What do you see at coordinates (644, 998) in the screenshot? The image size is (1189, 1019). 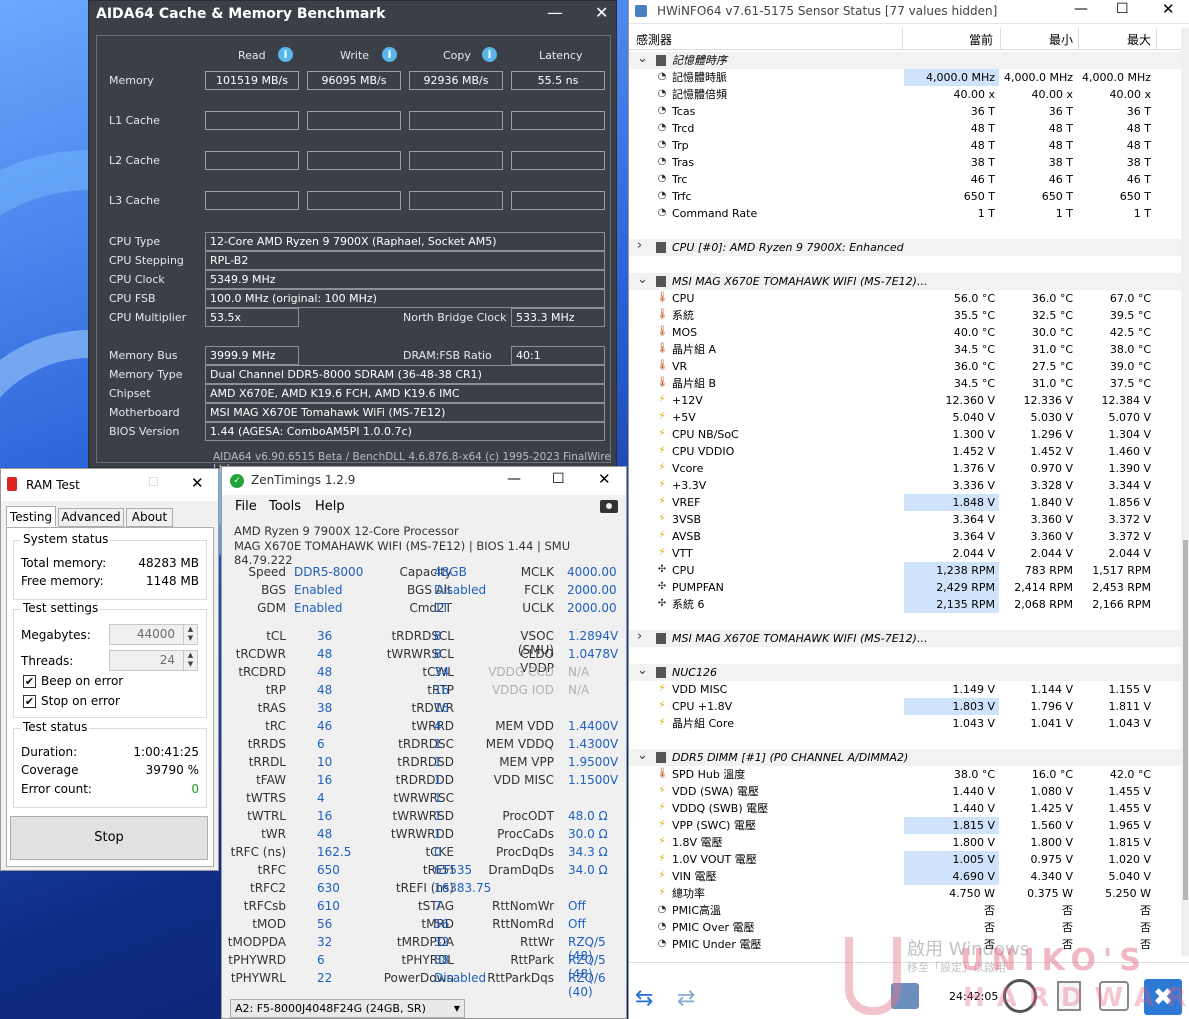 I see `arrows-swap-icon: ⇆` at bounding box center [644, 998].